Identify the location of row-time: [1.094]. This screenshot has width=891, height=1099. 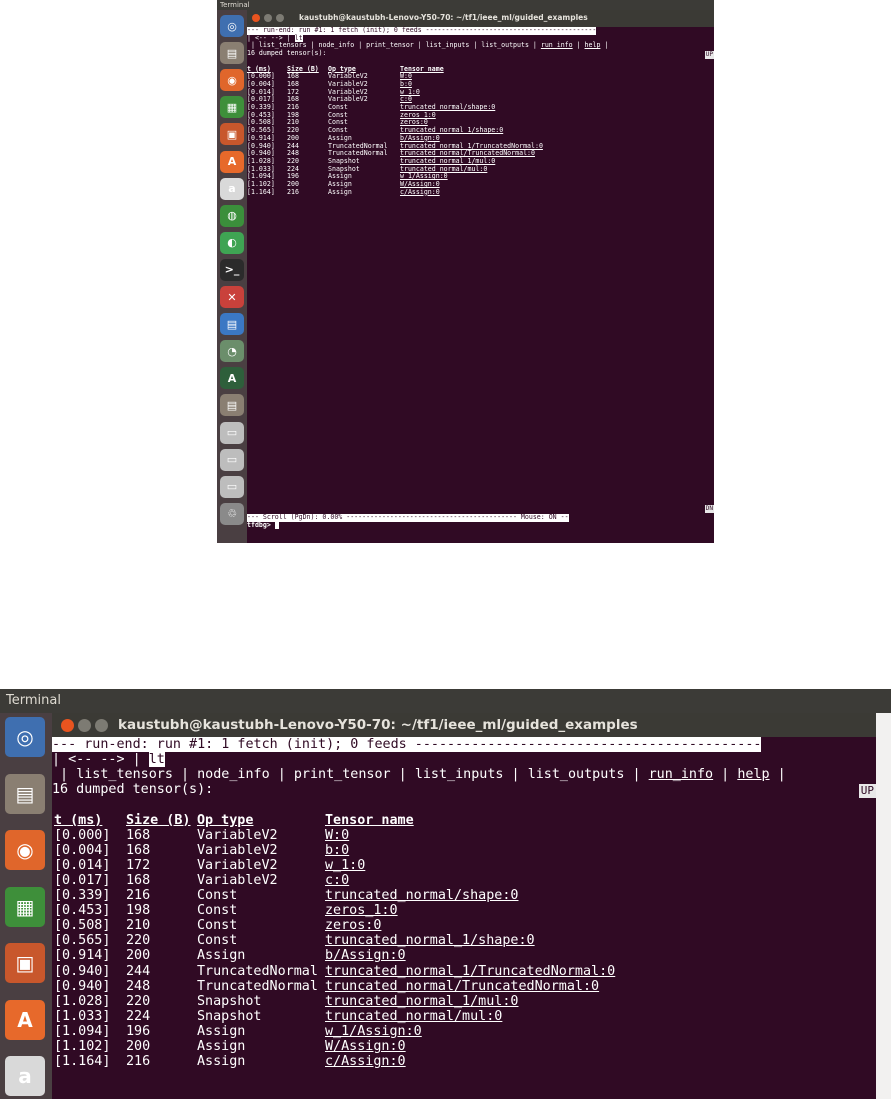
(82, 1031).